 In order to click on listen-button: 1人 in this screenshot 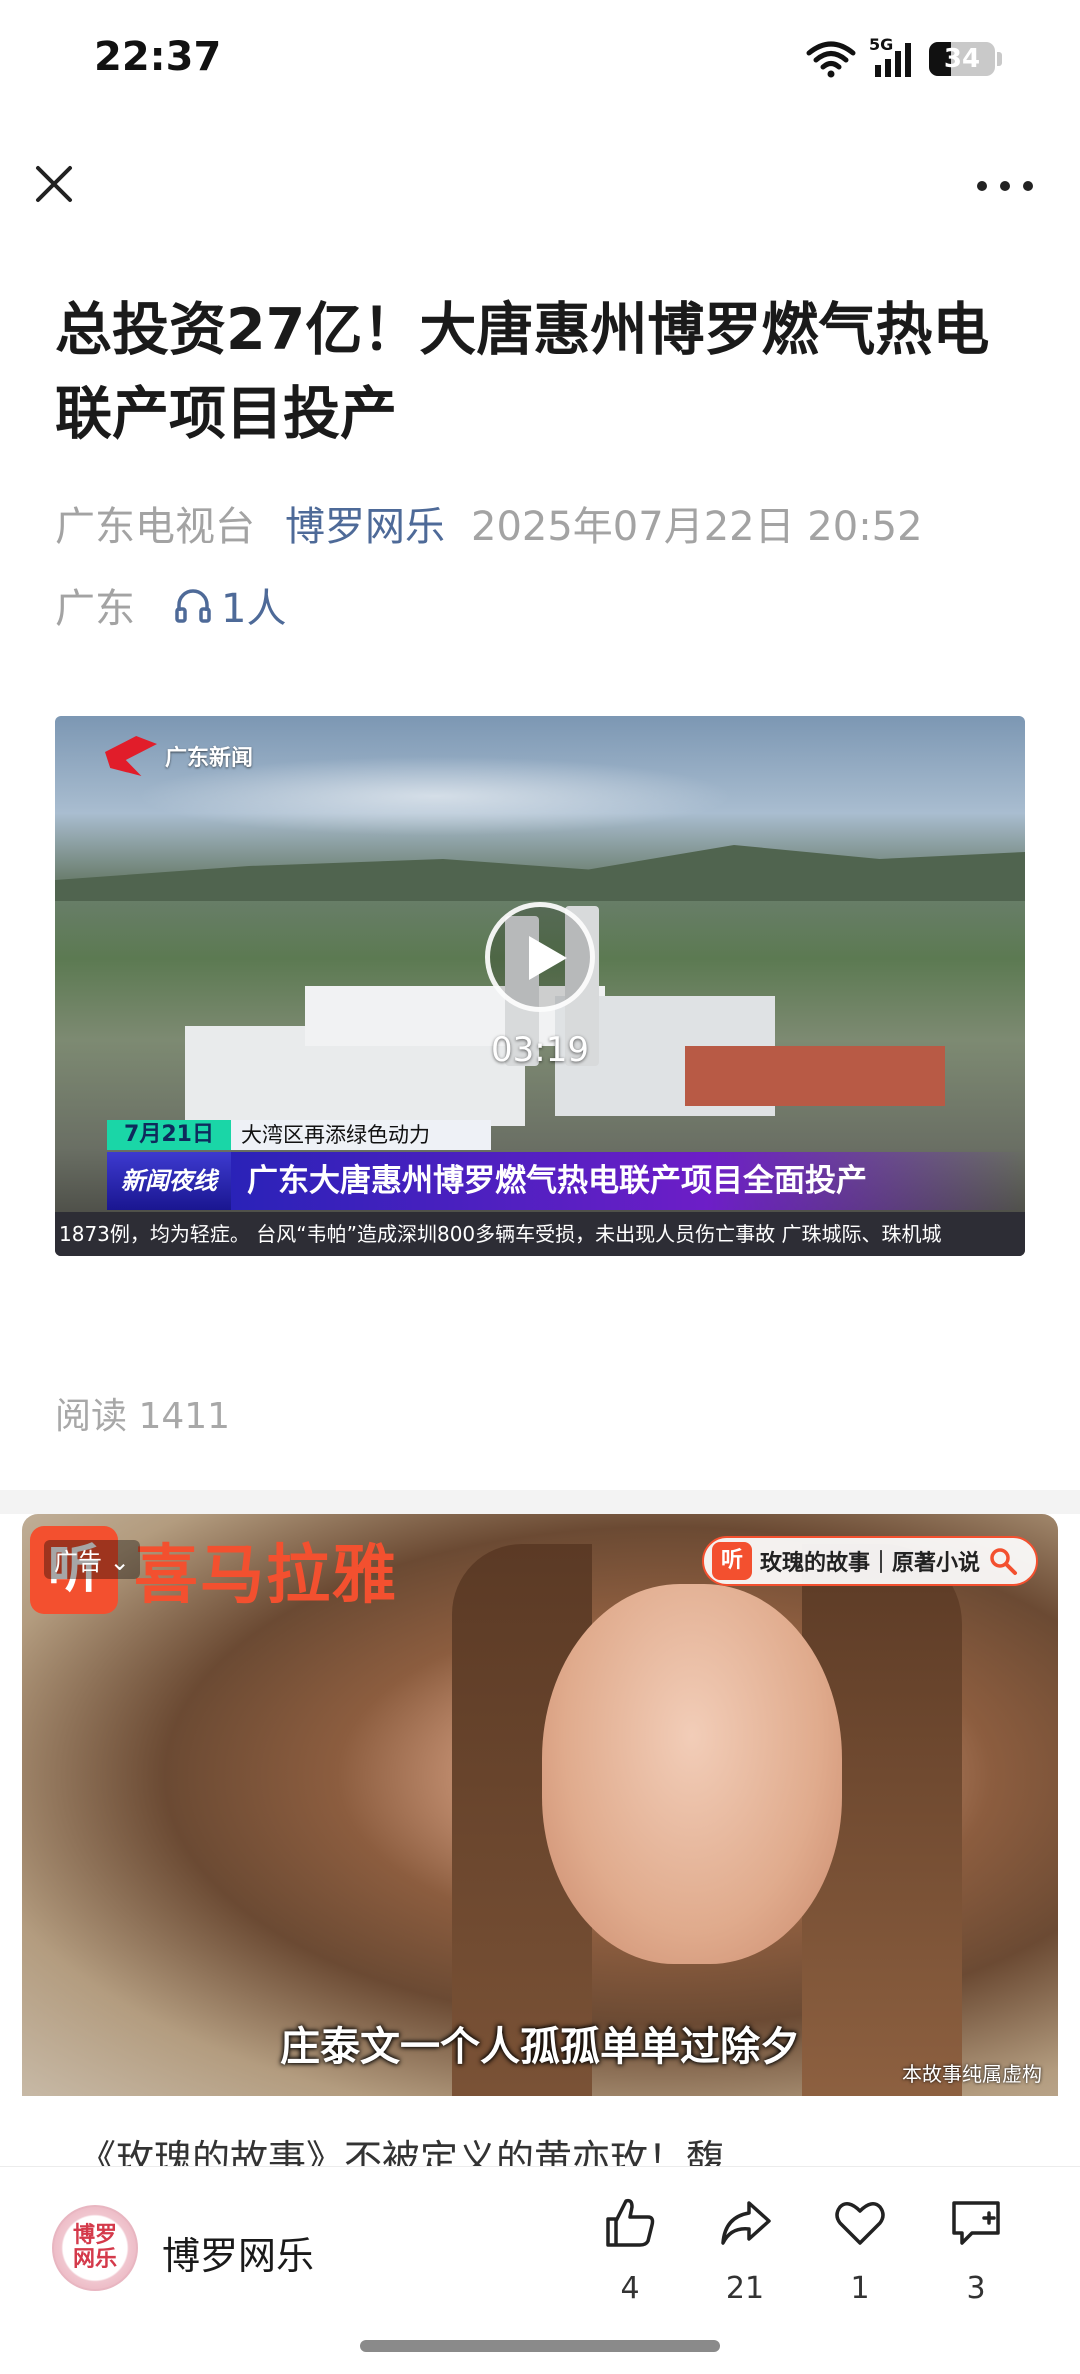, I will do `click(229, 605)`.